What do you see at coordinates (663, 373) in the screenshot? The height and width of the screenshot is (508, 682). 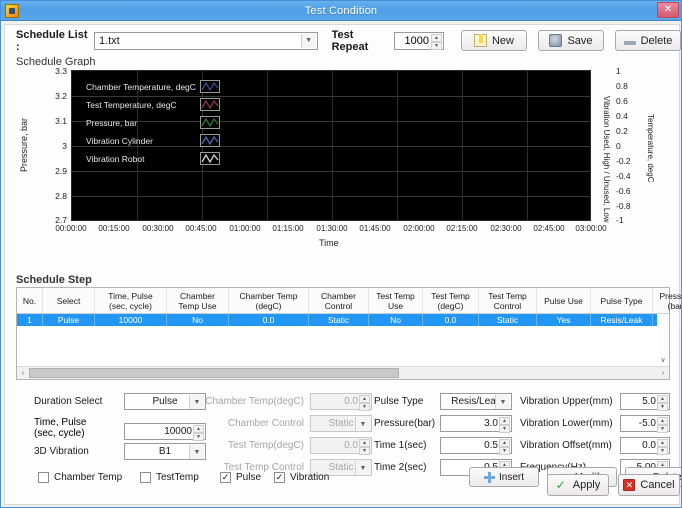 I see `scroll-right-icon: ›` at bounding box center [663, 373].